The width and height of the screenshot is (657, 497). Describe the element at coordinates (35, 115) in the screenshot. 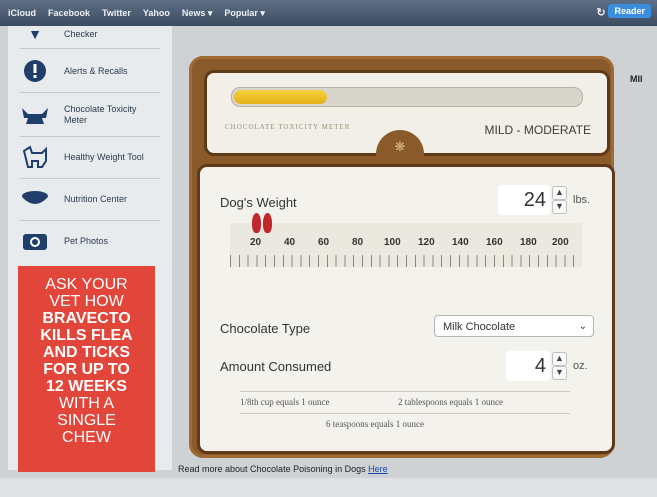

I see `dog-icon` at that location.